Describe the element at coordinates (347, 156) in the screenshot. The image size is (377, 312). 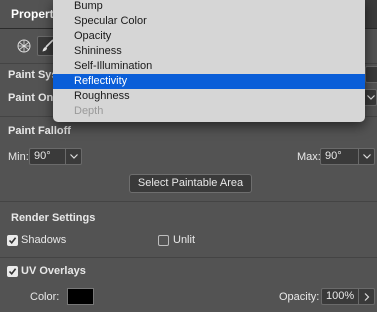
I see `max-falloff-select: 90°` at that location.